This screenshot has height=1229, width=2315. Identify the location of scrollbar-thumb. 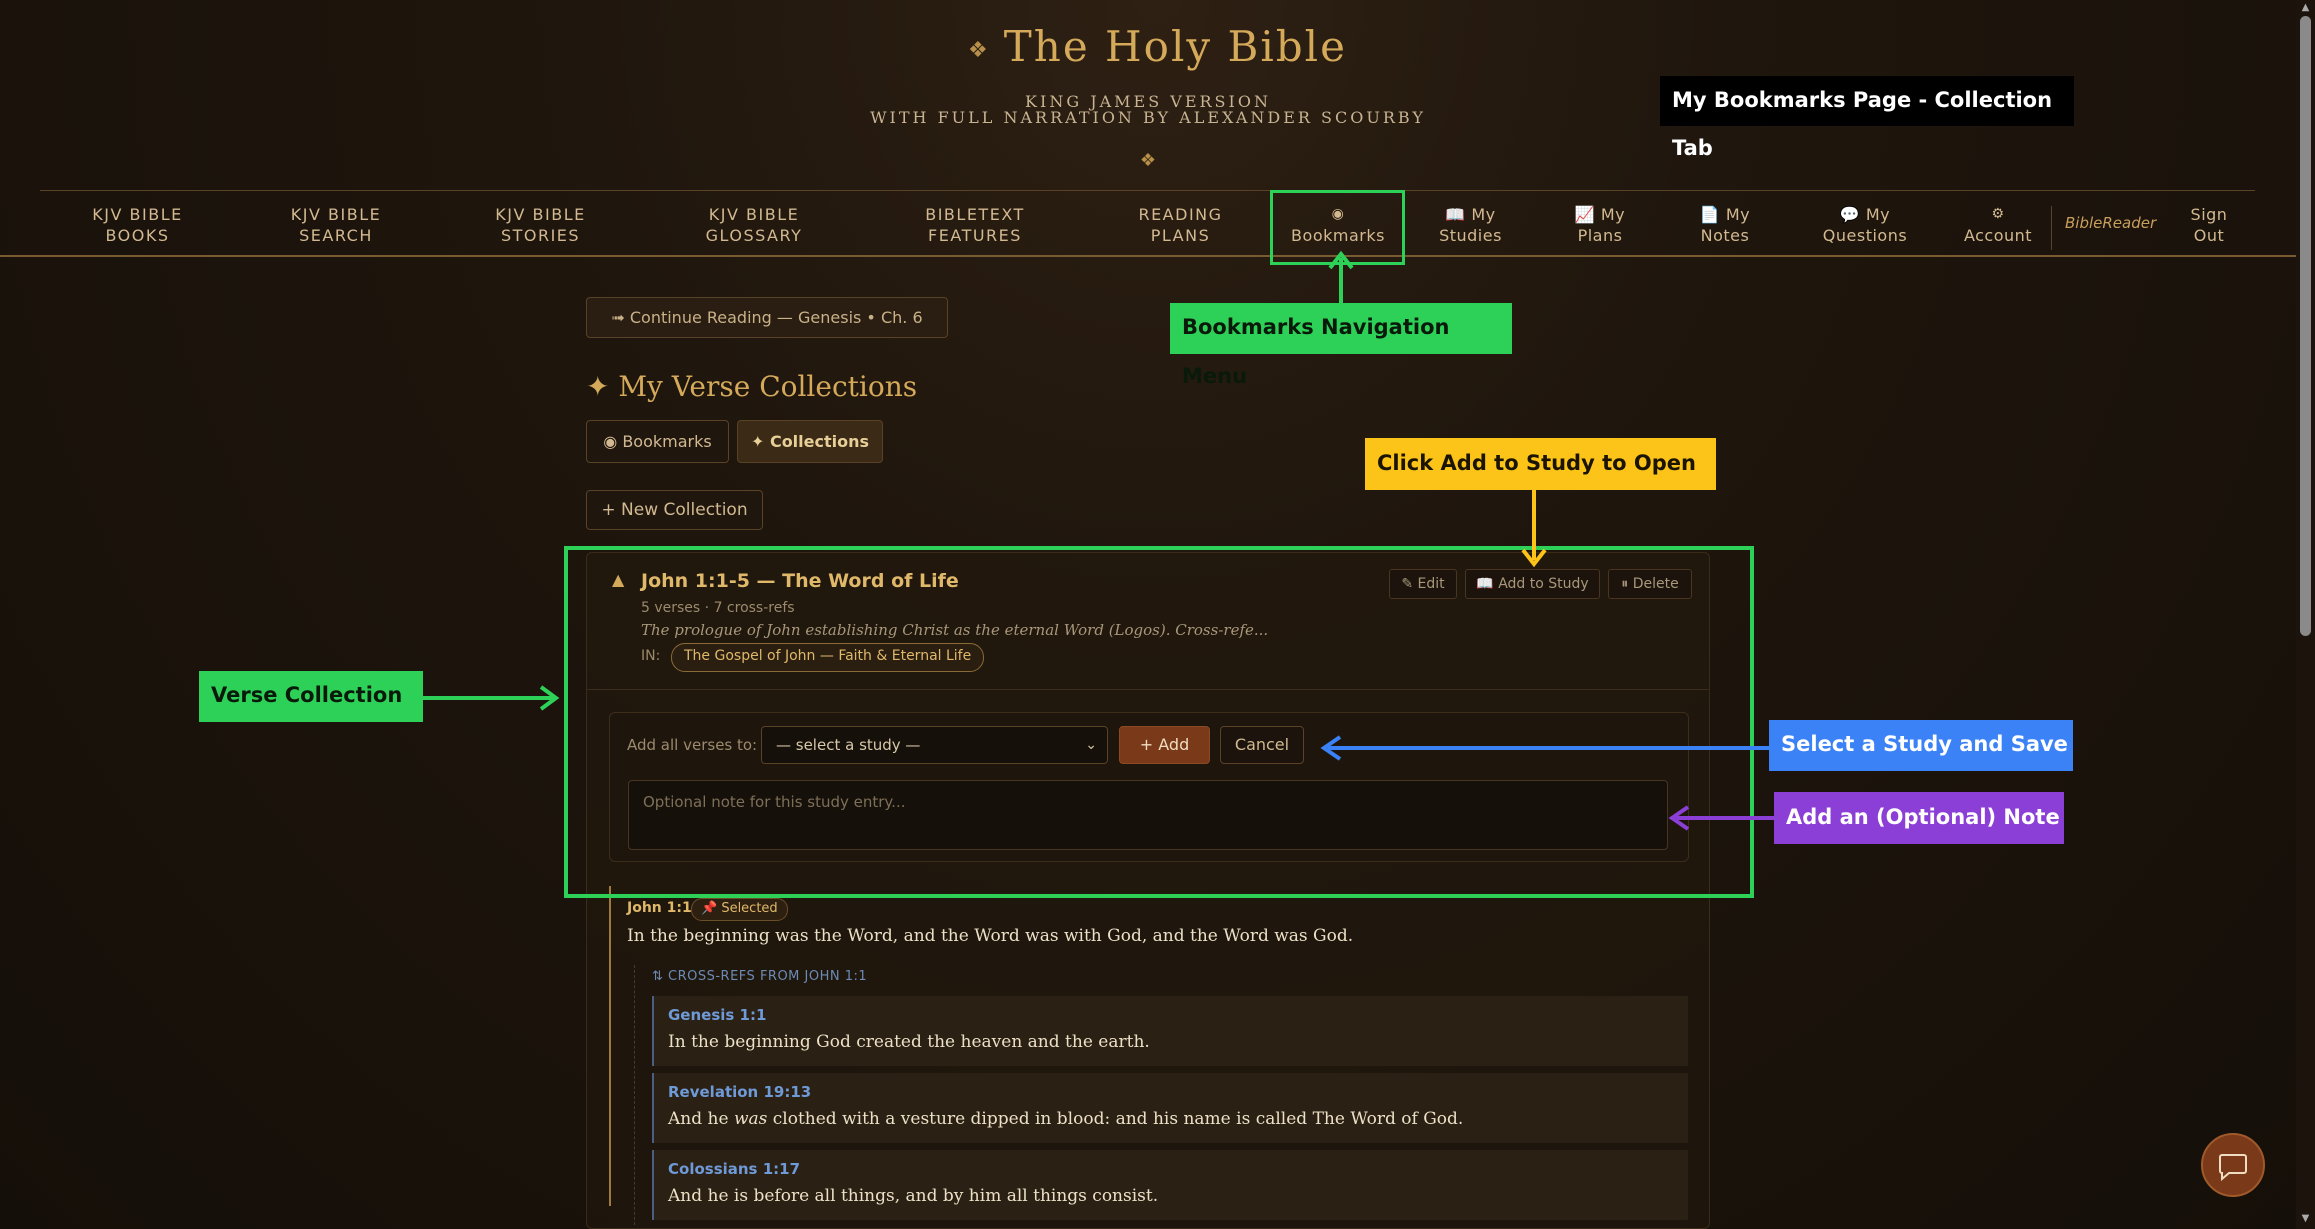
(2305, 326).